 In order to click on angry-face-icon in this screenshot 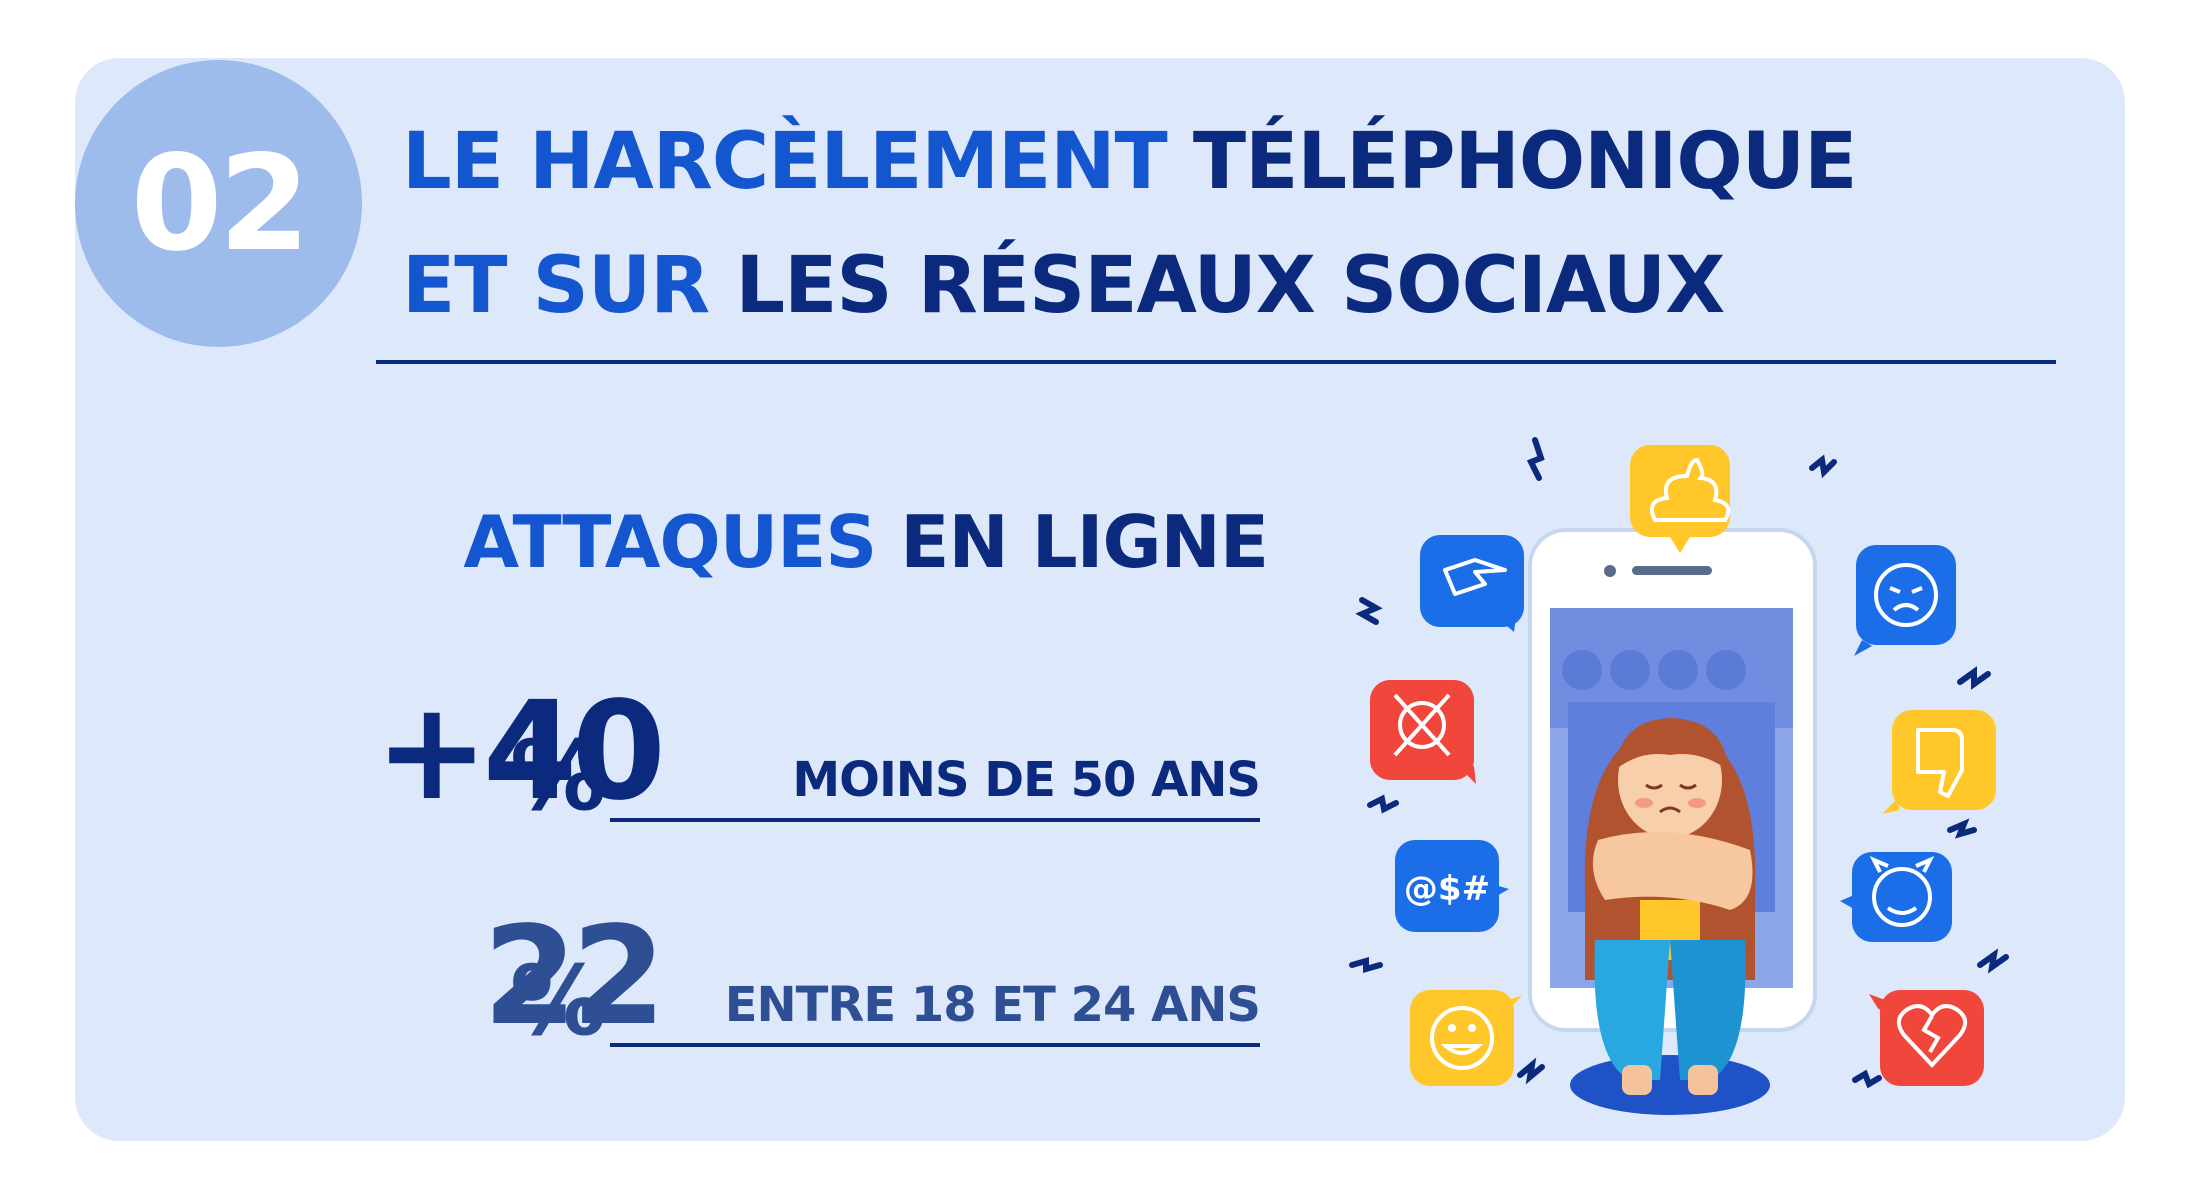, I will do `click(1905, 600)`.